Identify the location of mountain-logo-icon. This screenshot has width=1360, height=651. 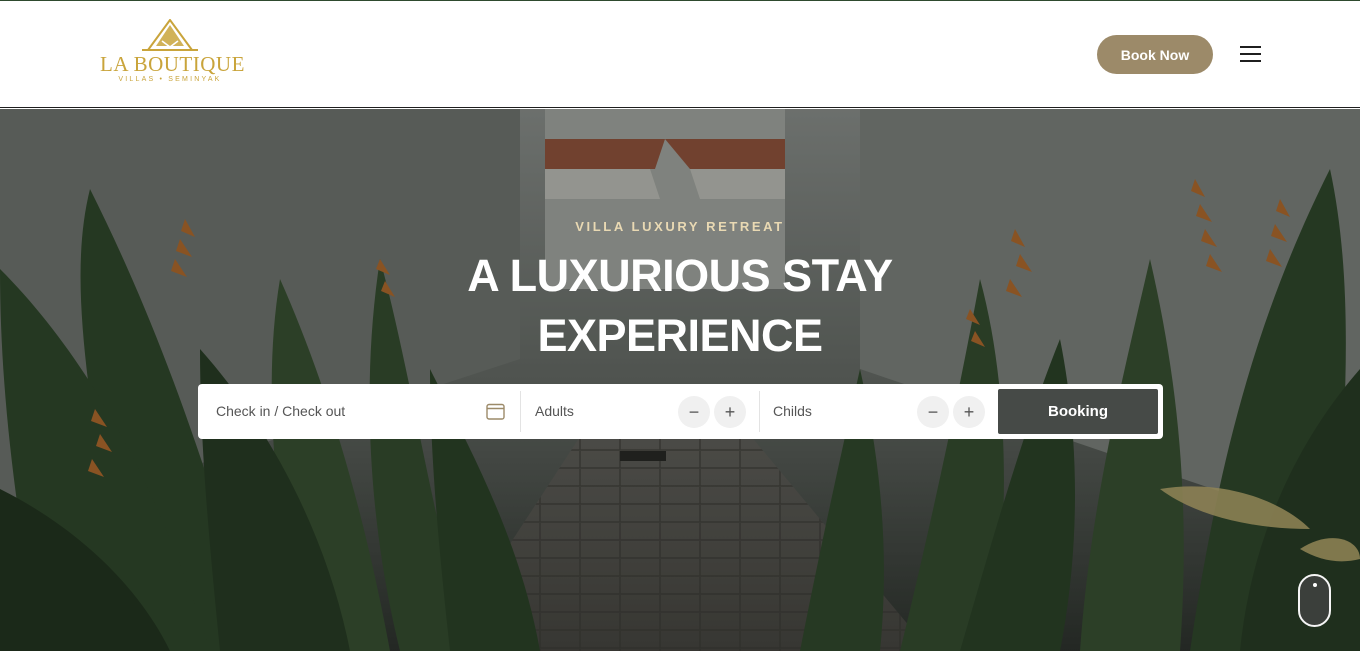
(170, 35).